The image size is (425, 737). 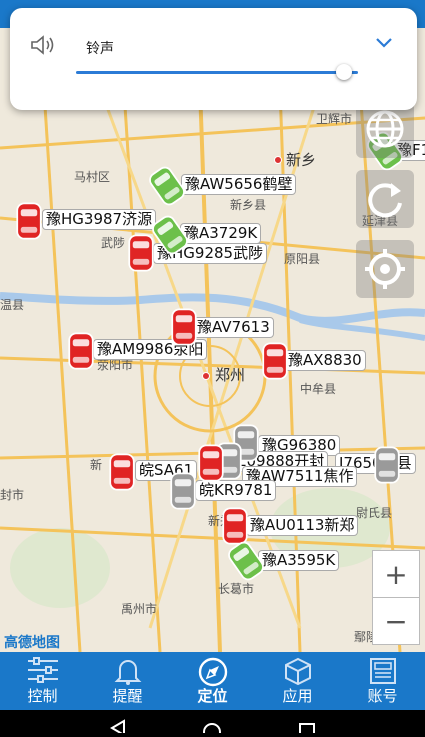 I want to click on refresh-icon, so click(x=385, y=200).